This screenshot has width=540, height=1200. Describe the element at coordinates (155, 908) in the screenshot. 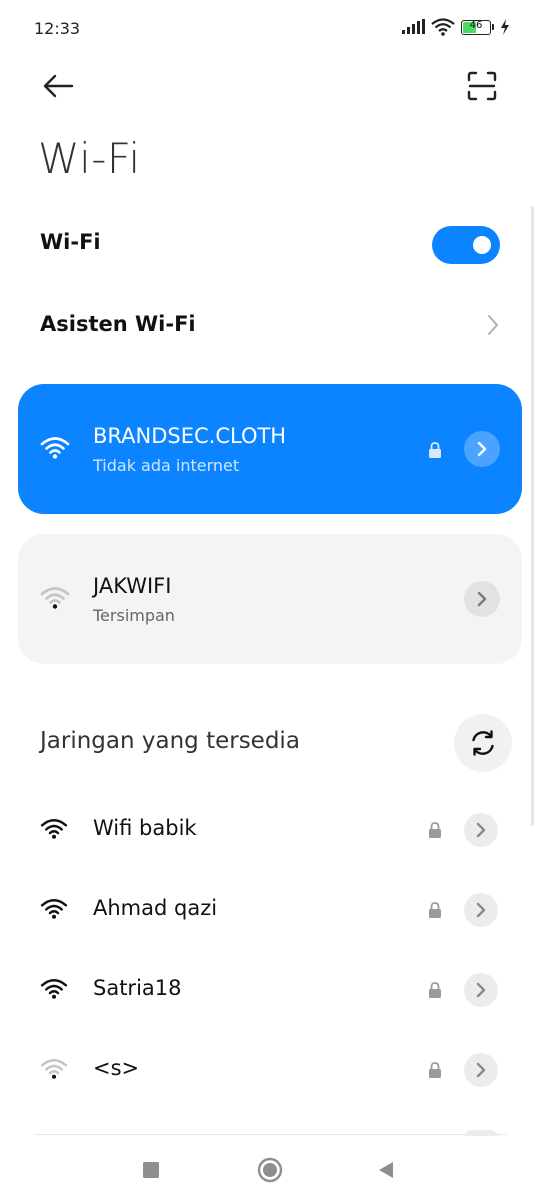

I see `network-name: Ahmad qazi` at that location.